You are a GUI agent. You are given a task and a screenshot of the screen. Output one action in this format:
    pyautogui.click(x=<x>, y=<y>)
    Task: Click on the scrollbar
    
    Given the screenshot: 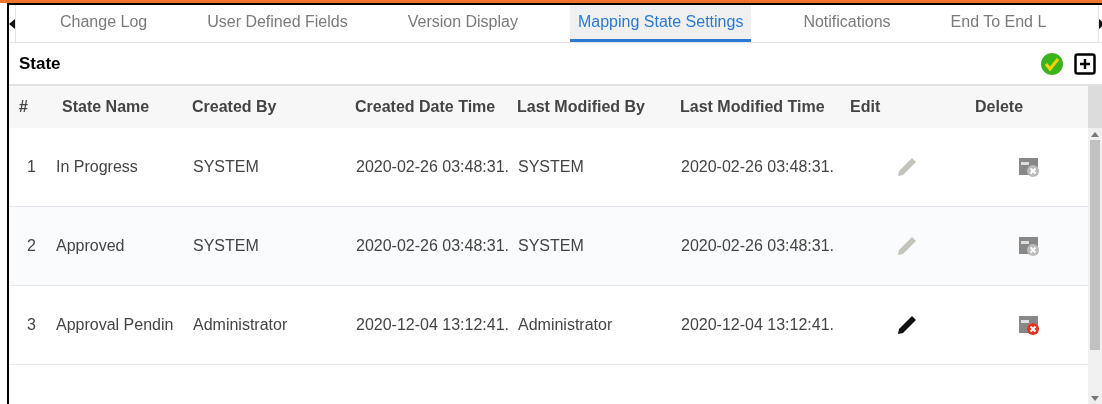 What is the action you would take?
    pyautogui.click(x=1095, y=245)
    